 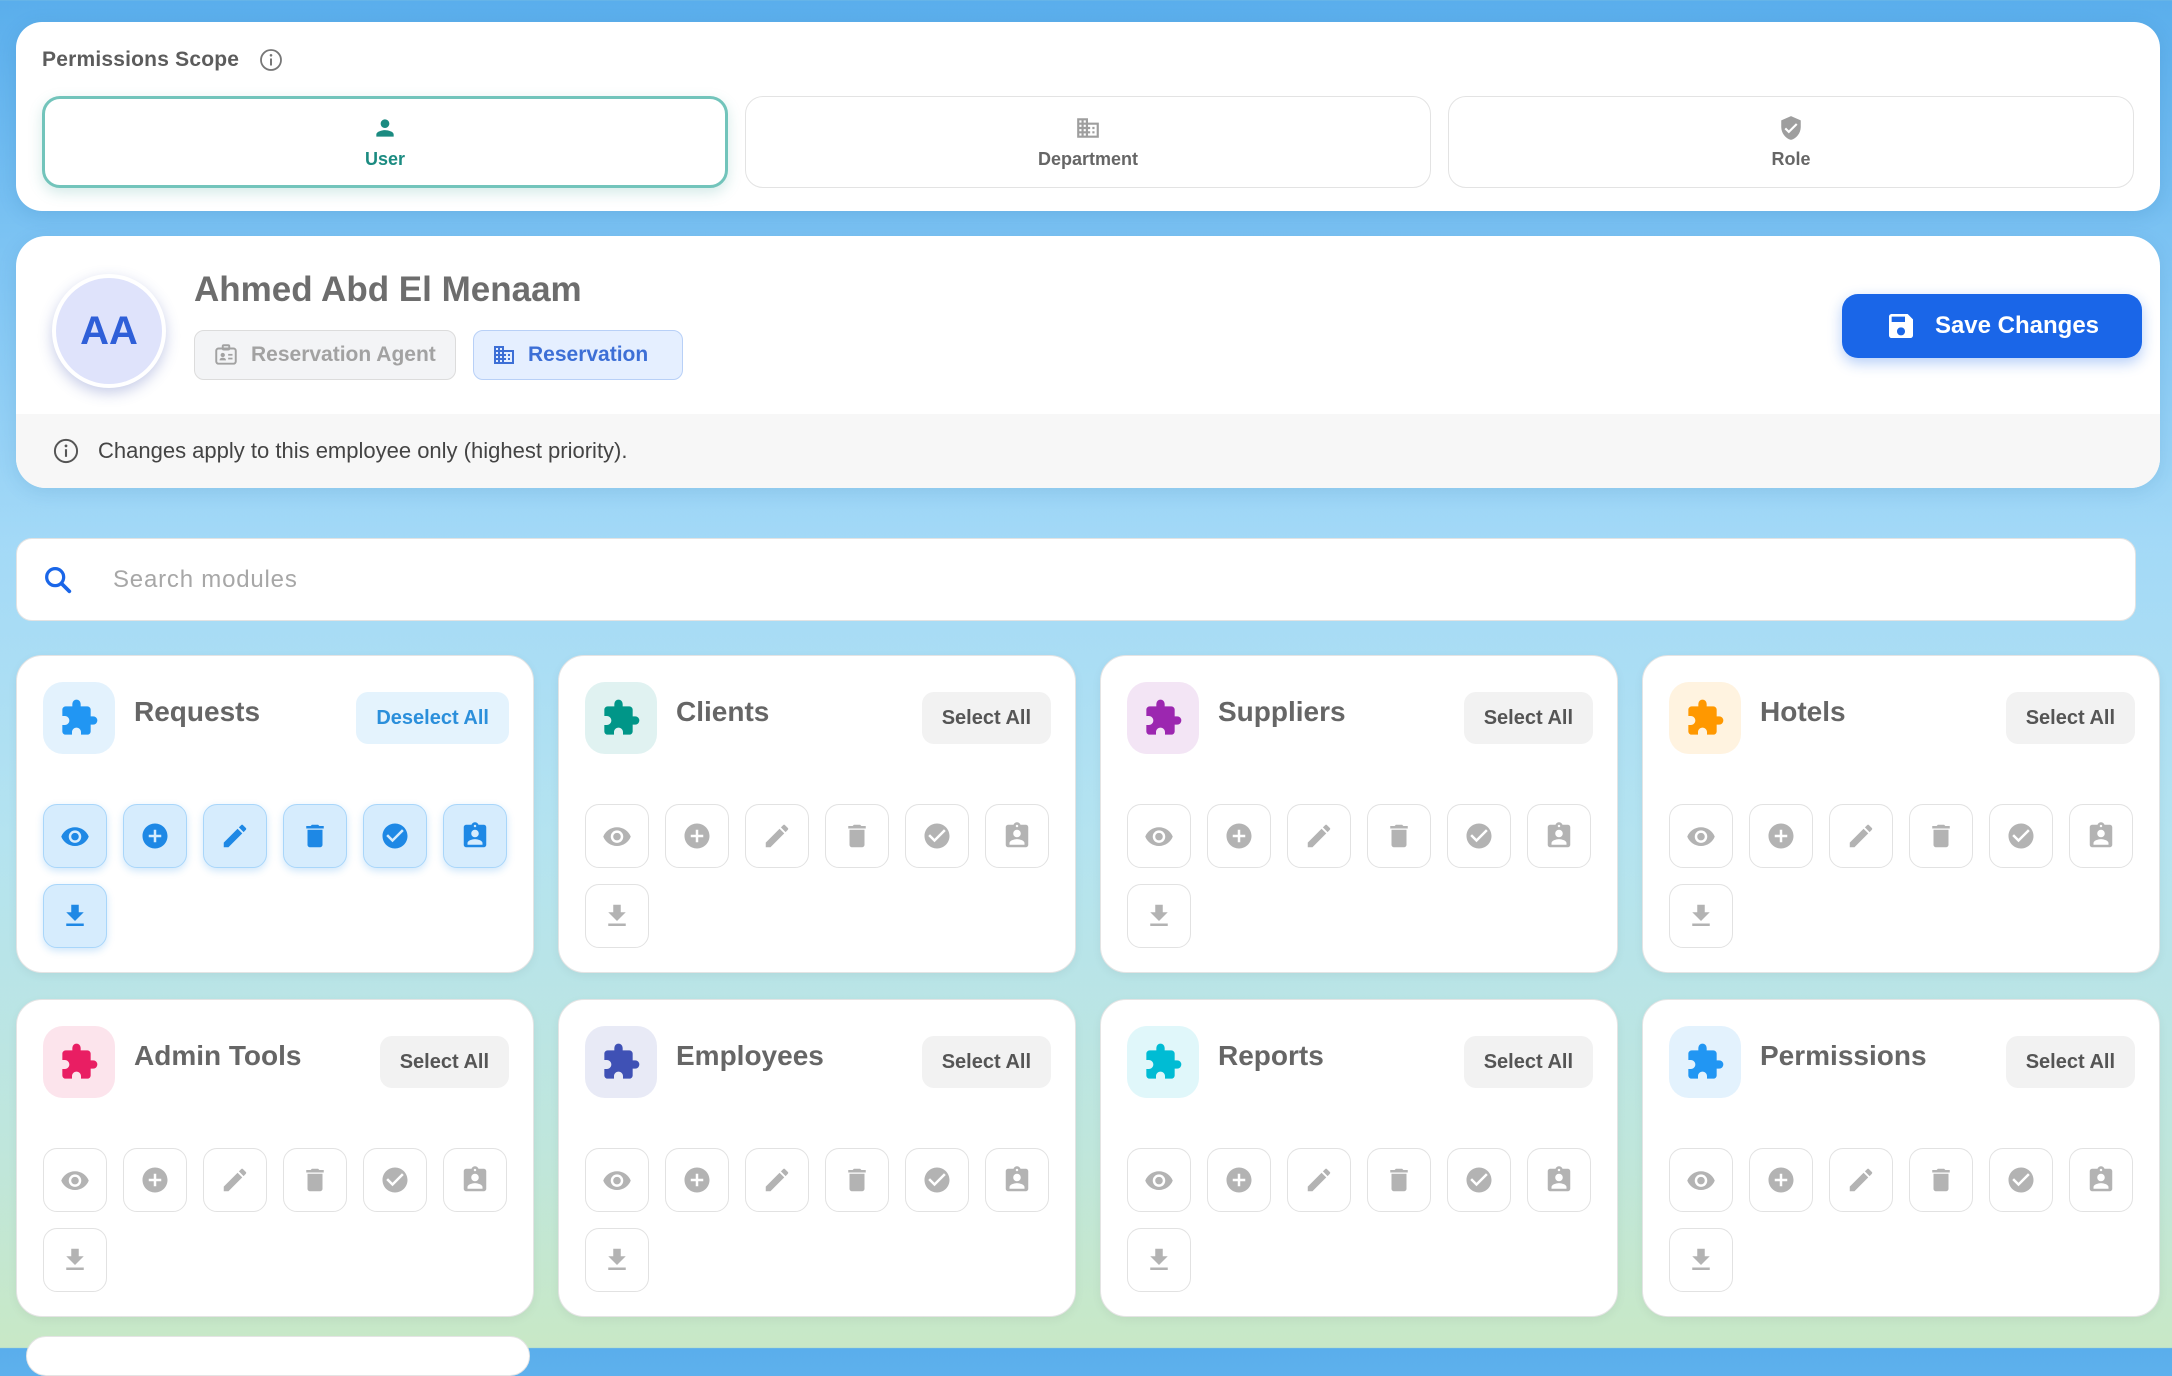 What do you see at coordinates (817, 814) in the screenshot?
I see `module-card: Clients Select All` at bounding box center [817, 814].